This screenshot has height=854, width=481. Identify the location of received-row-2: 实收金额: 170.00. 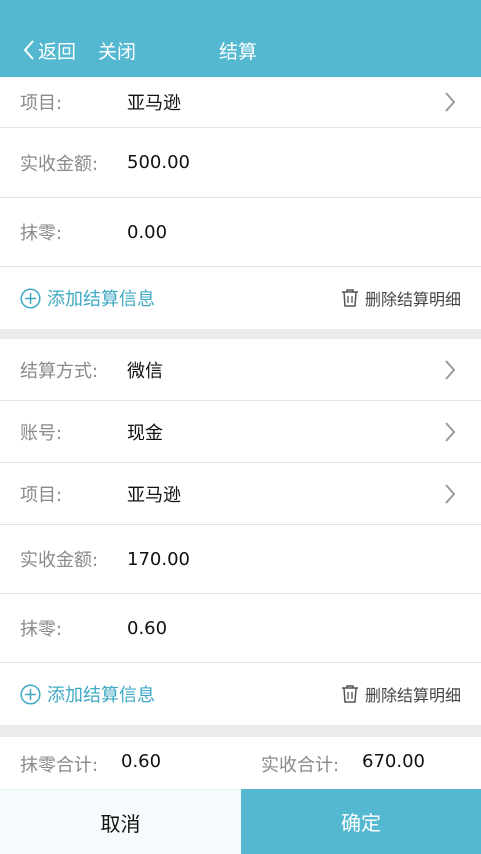
(240, 559).